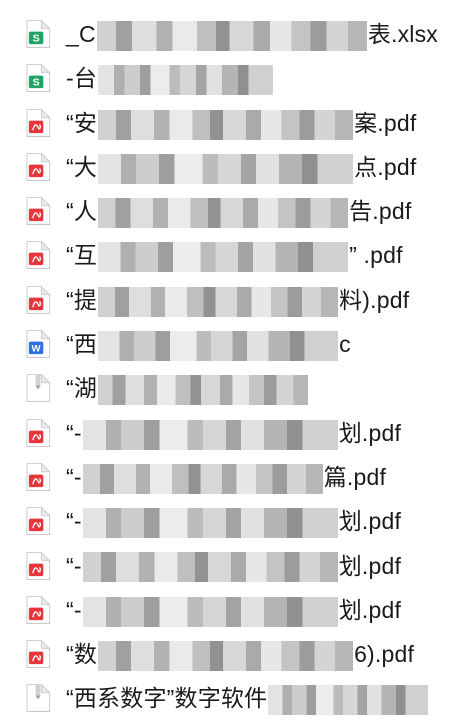 The width and height of the screenshot is (450, 721). I want to click on file-row: “人 告.pdf, so click(225, 211).